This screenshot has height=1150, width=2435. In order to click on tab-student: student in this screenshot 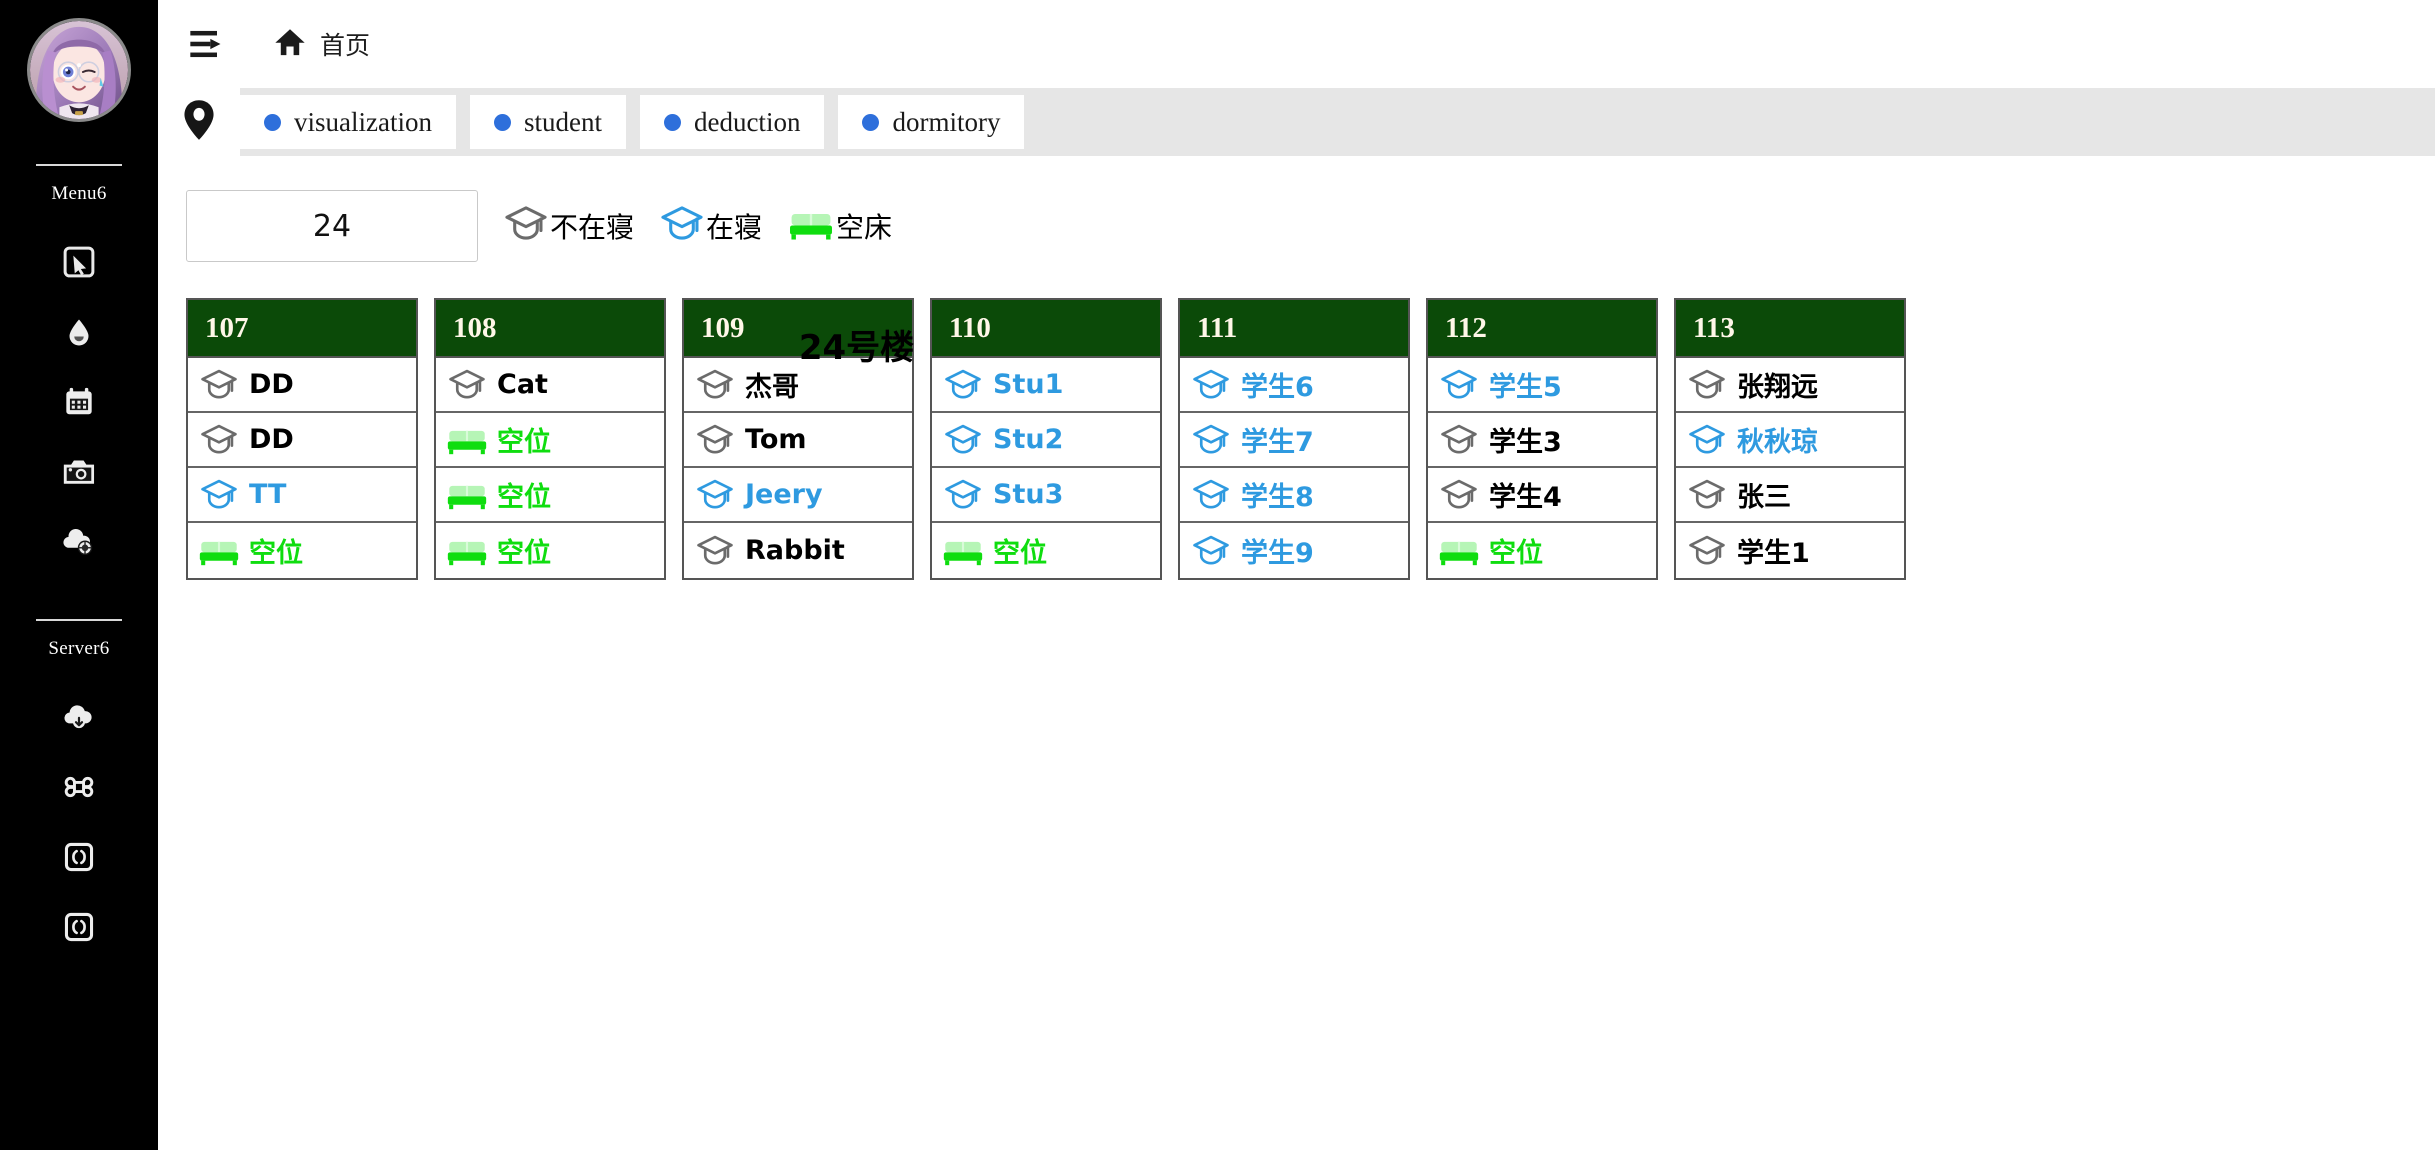, I will do `click(547, 122)`.